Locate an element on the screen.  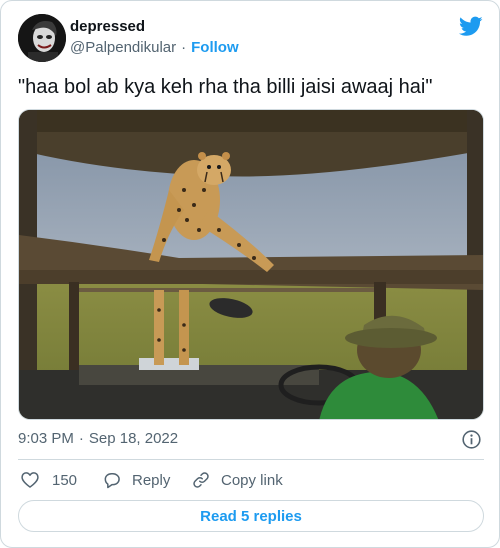
reply-bubble-icon is located at coordinates (112, 481).